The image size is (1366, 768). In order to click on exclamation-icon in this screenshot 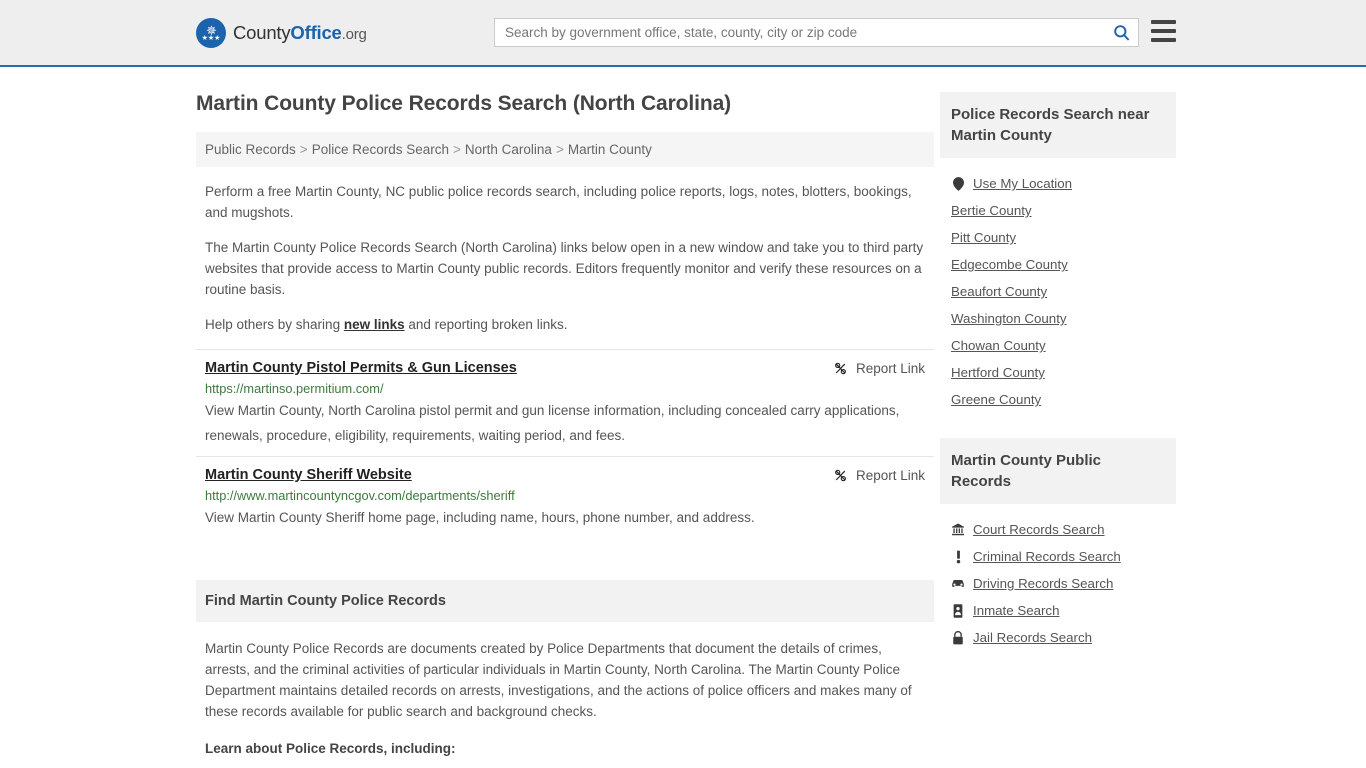, I will do `click(958, 557)`.